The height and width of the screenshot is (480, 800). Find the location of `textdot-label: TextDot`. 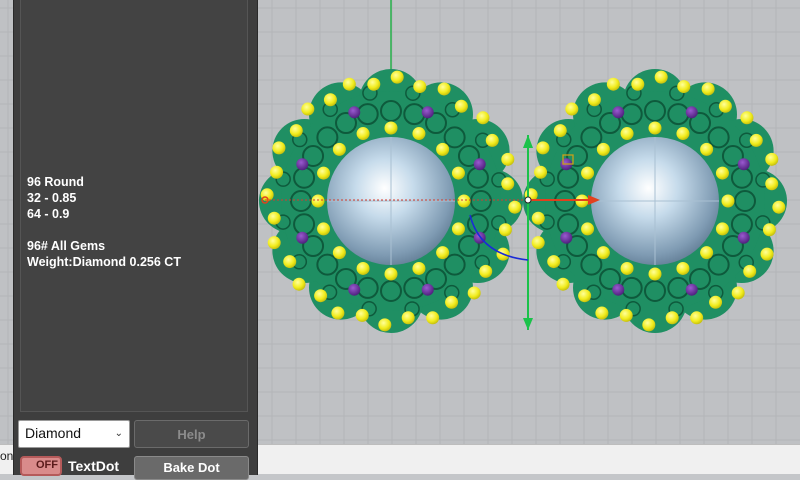

textdot-label: TextDot is located at coordinates (94, 466).